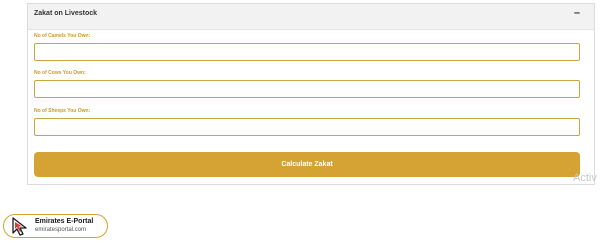 The width and height of the screenshot is (600, 243). What do you see at coordinates (307, 127) in the screenshot?
I see `sheeps-input` at bounding box center [307, 127].